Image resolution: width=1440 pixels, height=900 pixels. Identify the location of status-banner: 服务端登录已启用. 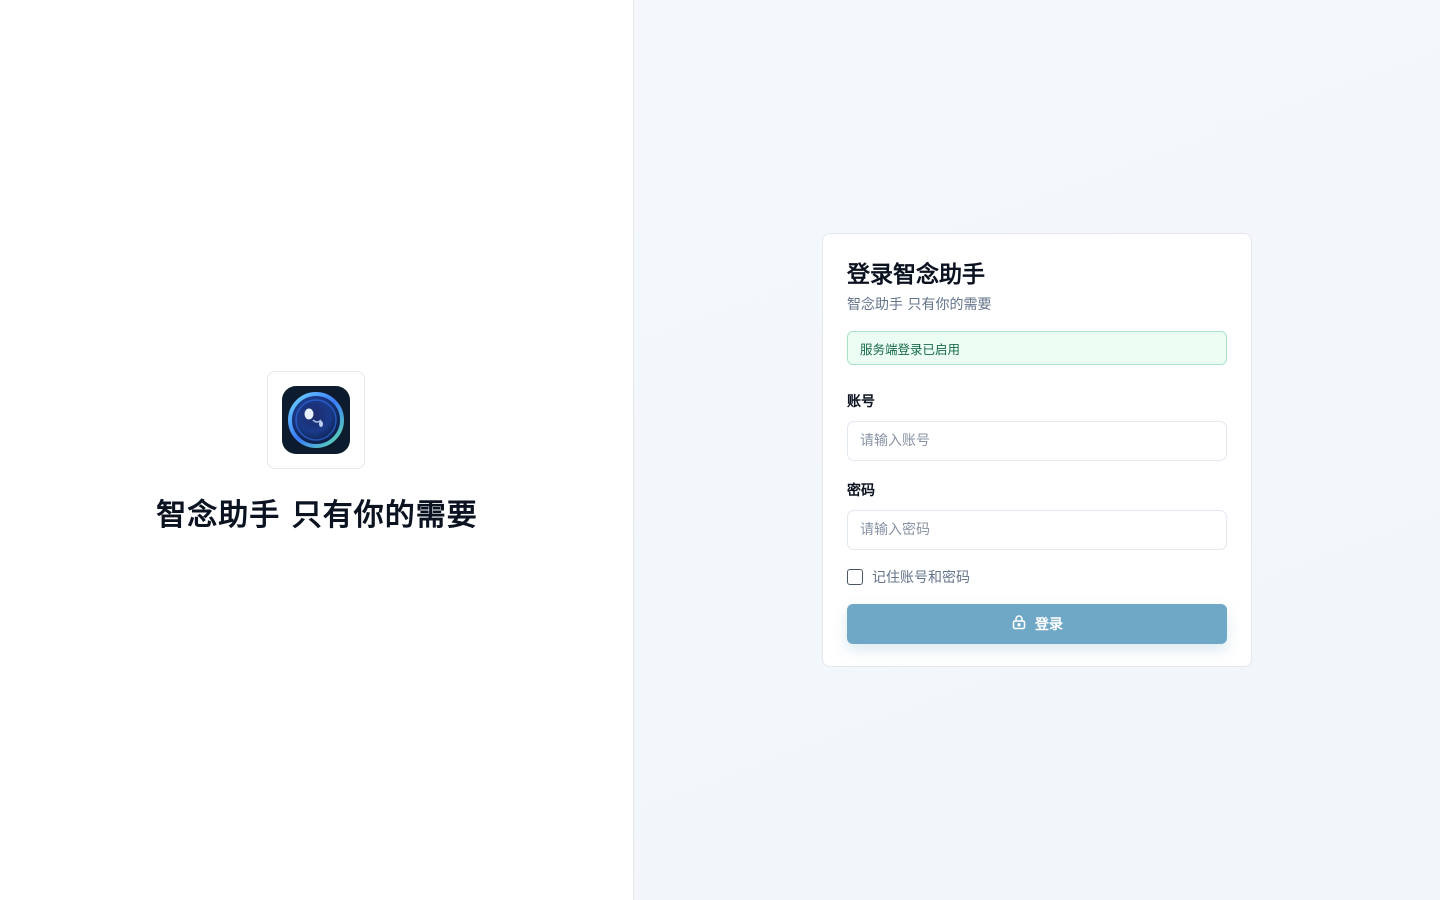
(1037, 348).